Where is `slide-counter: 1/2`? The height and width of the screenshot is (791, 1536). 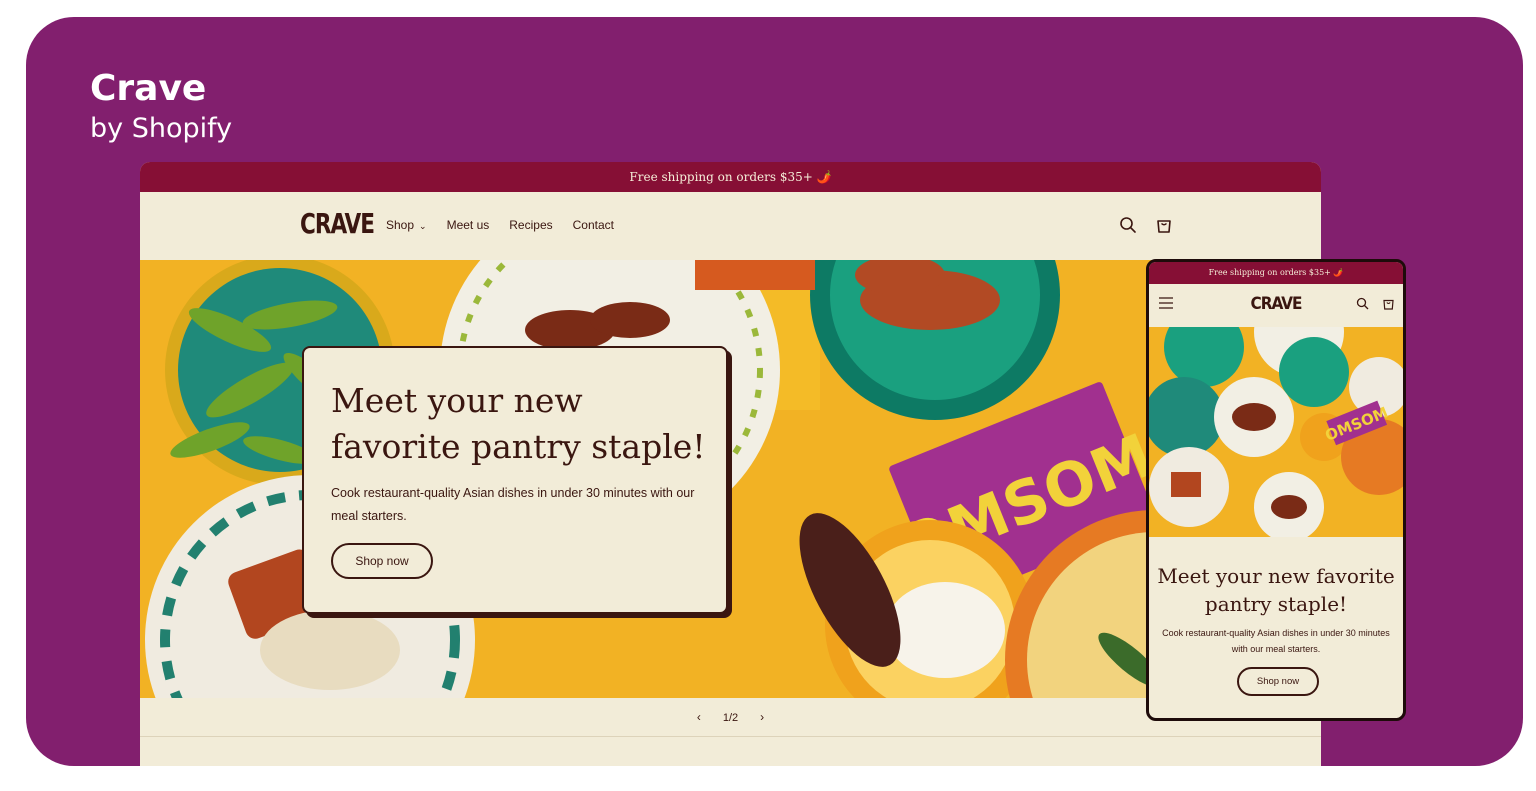 slide-counter: 1/2 is located at coordinates (730, 718).